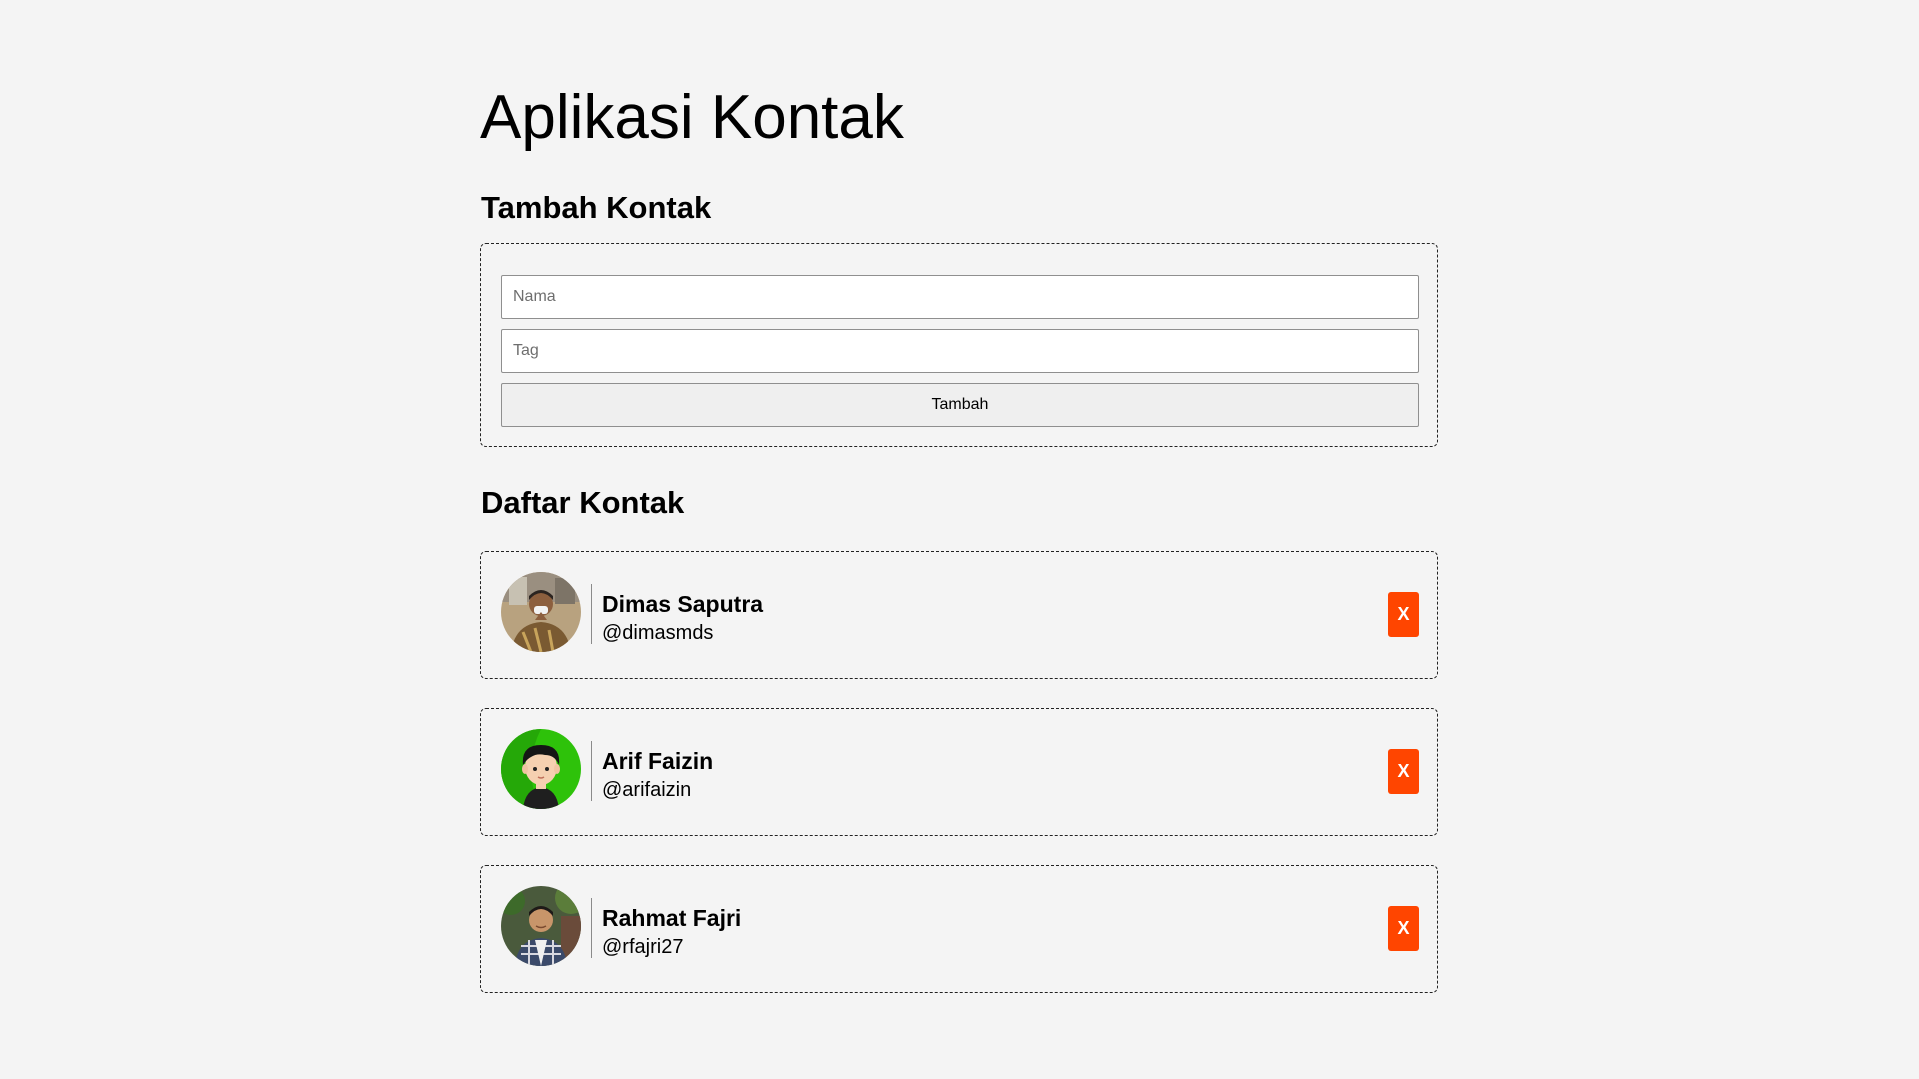 Image resolution: width=1919 pixels, height=1079 pixels. I want to click on contact-name: Arif Faizin, so click(658, 761).